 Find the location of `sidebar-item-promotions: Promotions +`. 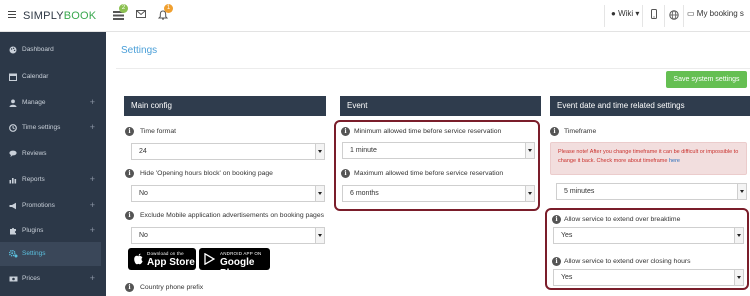

sidebar-item-promotions: Promotions + is located at coordinates (53, 206).